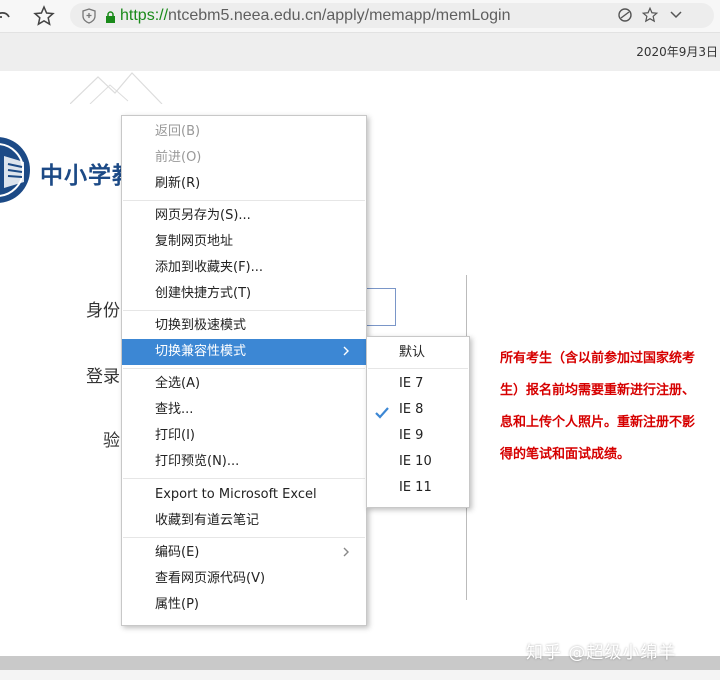  What do you see at coordinates (650, 16) in the screenshot?
I see `star-outline-icon` at bounding box center [650, 16].